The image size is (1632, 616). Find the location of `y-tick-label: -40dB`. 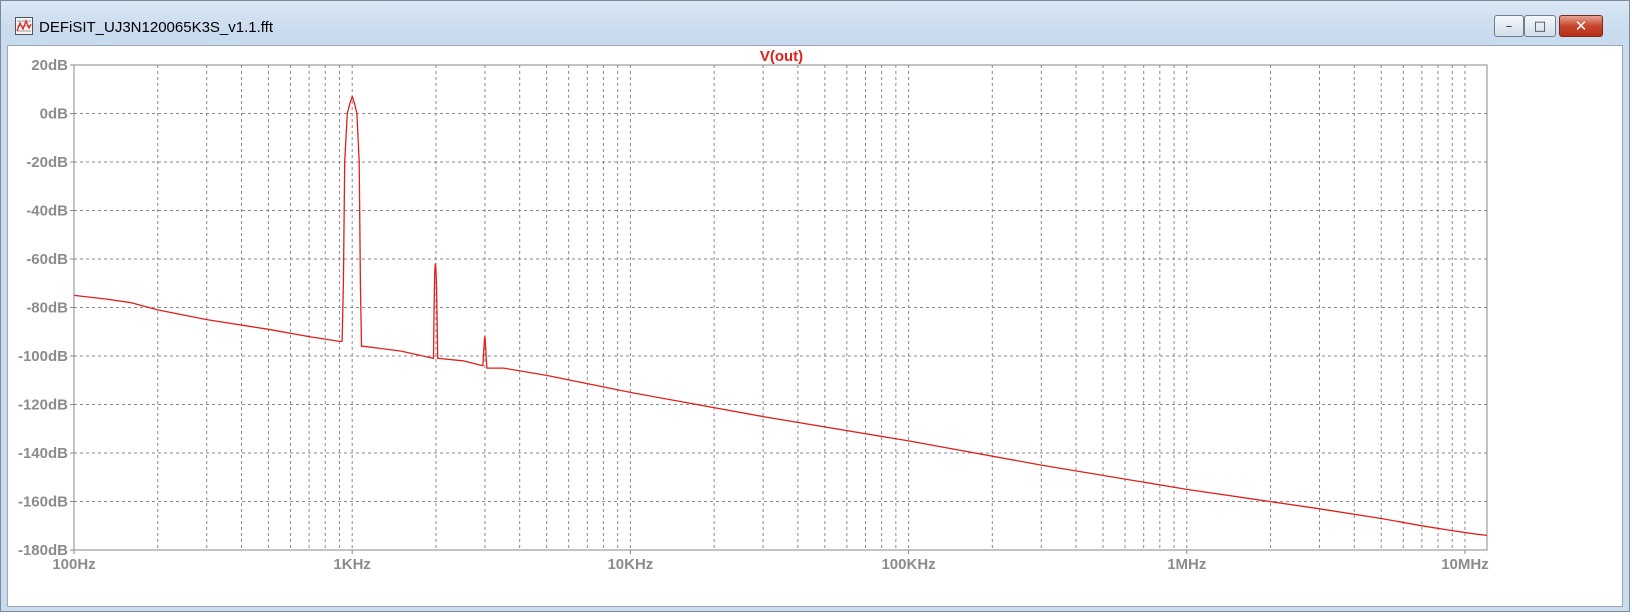

y-tick-label: -40dB is located at coordinates (47, 211).